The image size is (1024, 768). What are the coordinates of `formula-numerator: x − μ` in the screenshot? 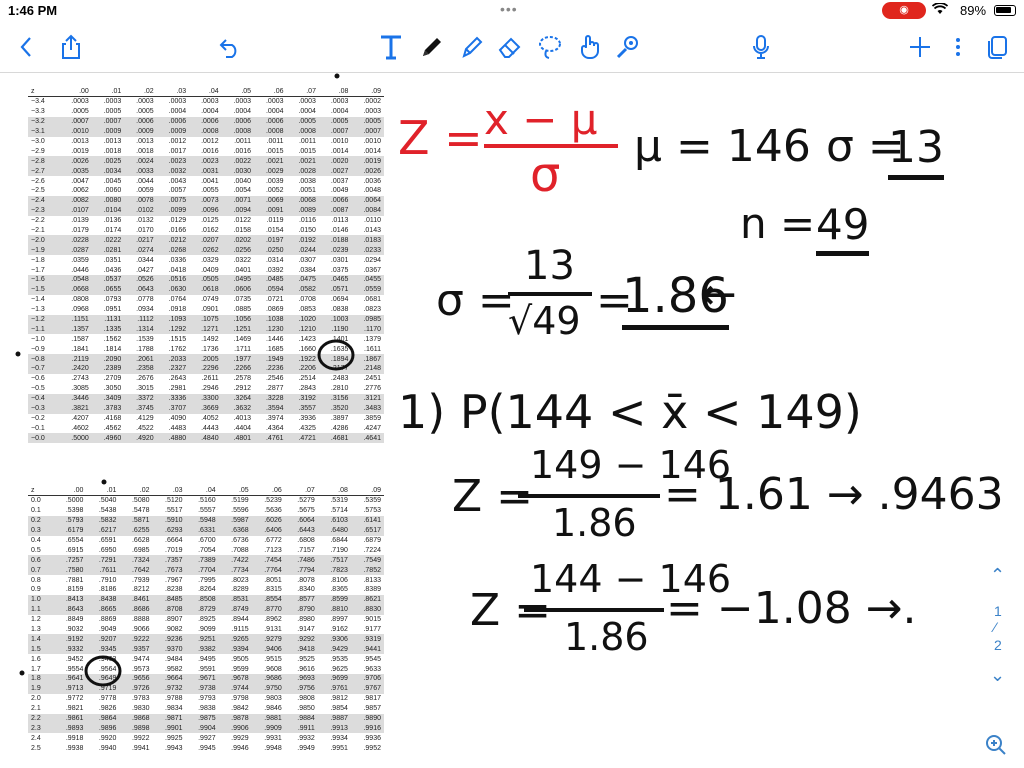 It's located at (541, 119).